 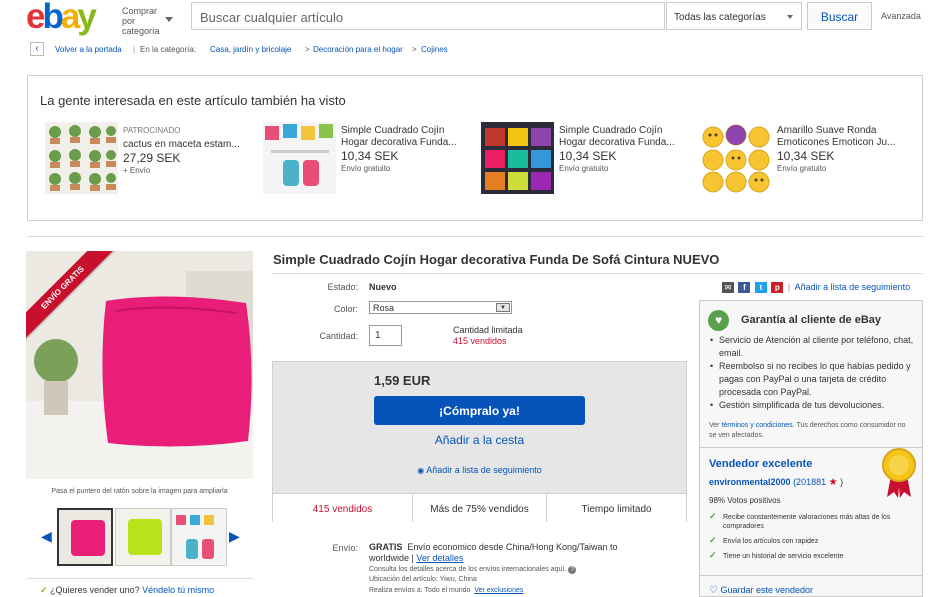 What do you see at coordinates (402, 380) in the screenshot?
I see `price: 1,59 EUR` at bounding box center [402, 380].